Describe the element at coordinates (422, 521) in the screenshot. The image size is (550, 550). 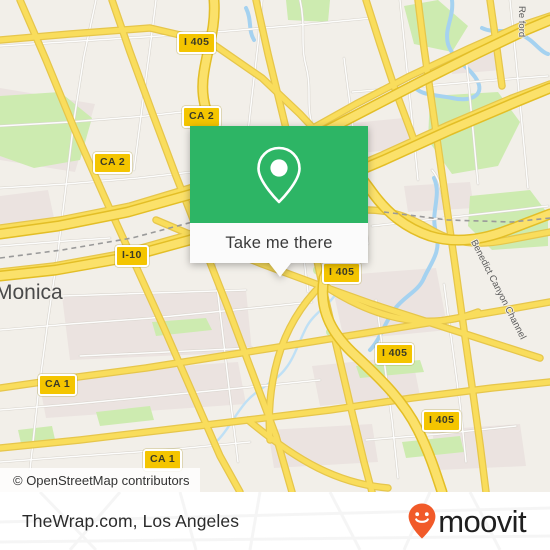
I see `moovit-pin-smile-icon` at that location.